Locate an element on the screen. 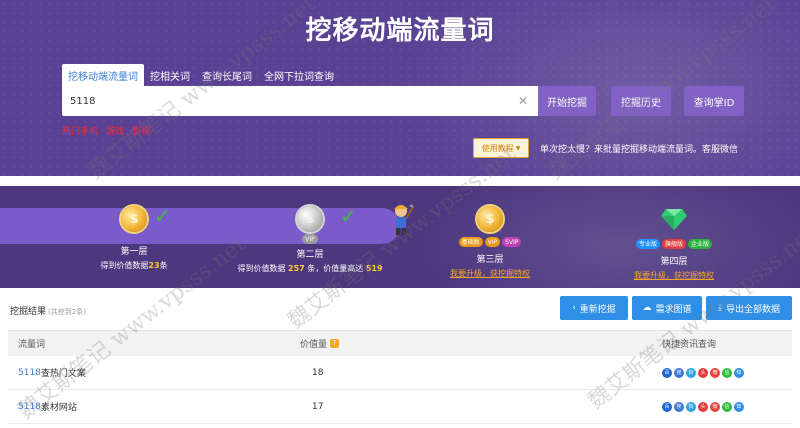  silver-coin-icon: $ is located at coordinates (310, 219).